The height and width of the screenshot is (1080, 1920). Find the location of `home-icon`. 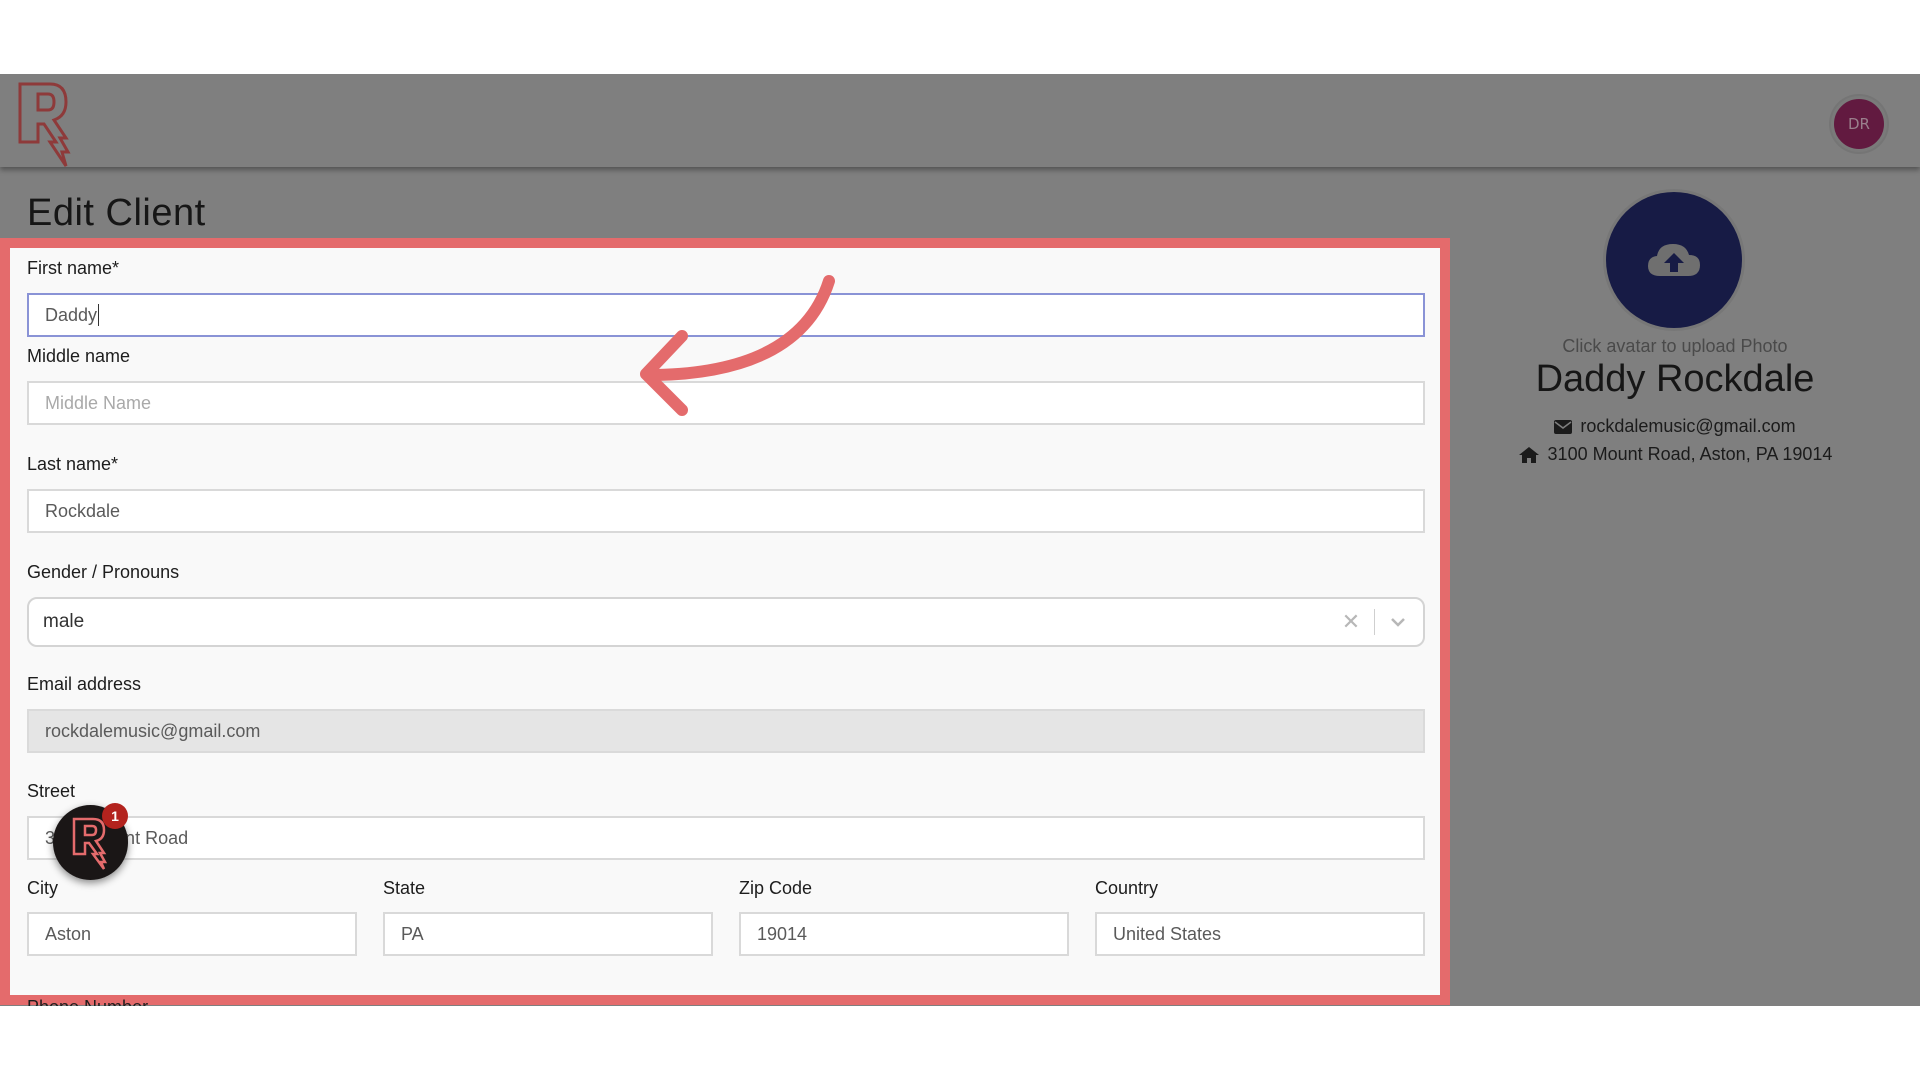

home-icon is located at coordinates (1528, 454).